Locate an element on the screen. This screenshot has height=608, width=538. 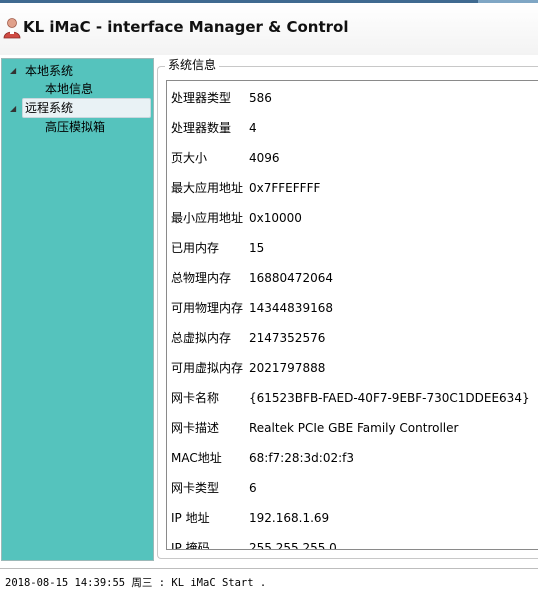
info-value: 15 is located at coordinates (257, 248).